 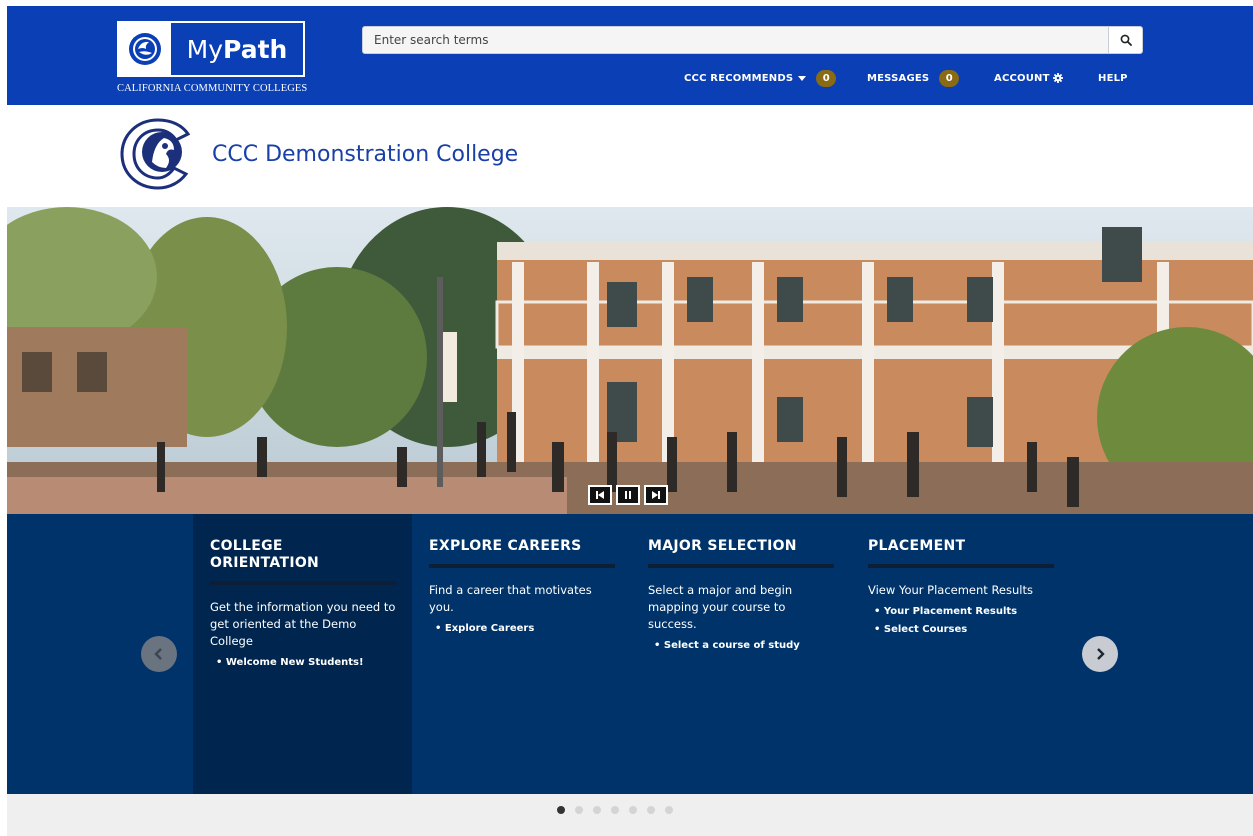 I want to click on college-name: CCC Demonstration College, so click(x=365, y=154).